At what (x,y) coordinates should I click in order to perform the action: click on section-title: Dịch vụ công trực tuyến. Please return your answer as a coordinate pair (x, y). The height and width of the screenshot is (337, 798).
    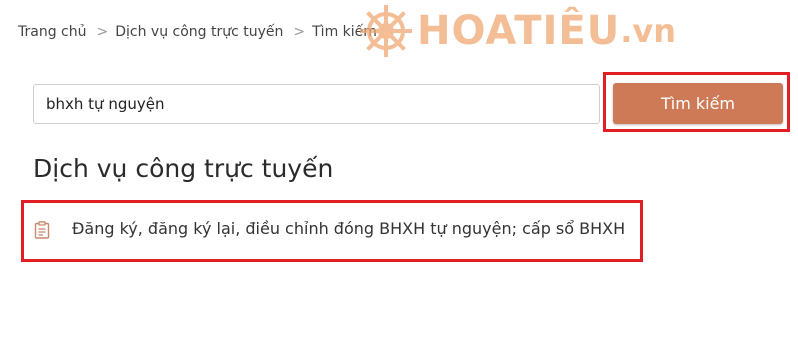
    Looking at the image, I should click on (183, 168).